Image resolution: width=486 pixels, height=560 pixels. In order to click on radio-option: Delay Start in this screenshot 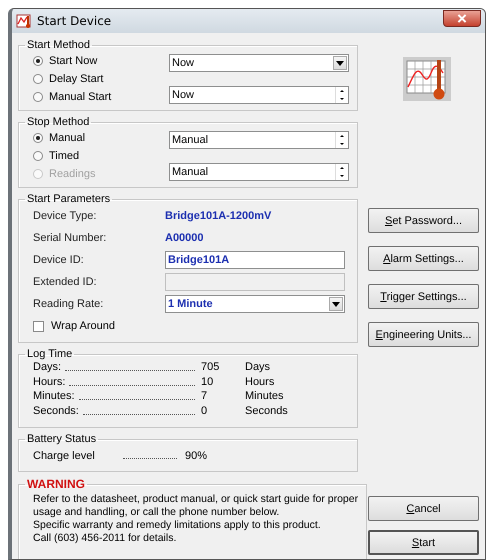, I will do `click(72, 78)`.